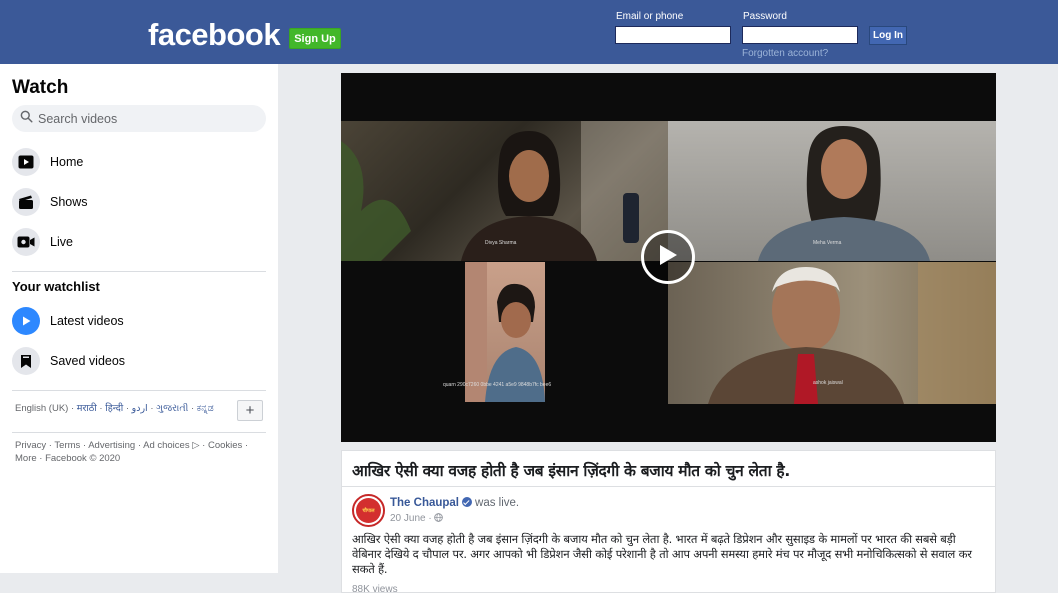  I want to click on sidebar-item-label: Shows, so click(69, 202).